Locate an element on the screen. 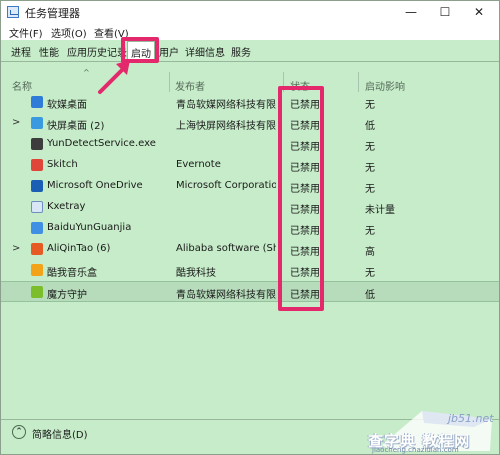  row-name: Kxetray is located at coordinates (66, 206).